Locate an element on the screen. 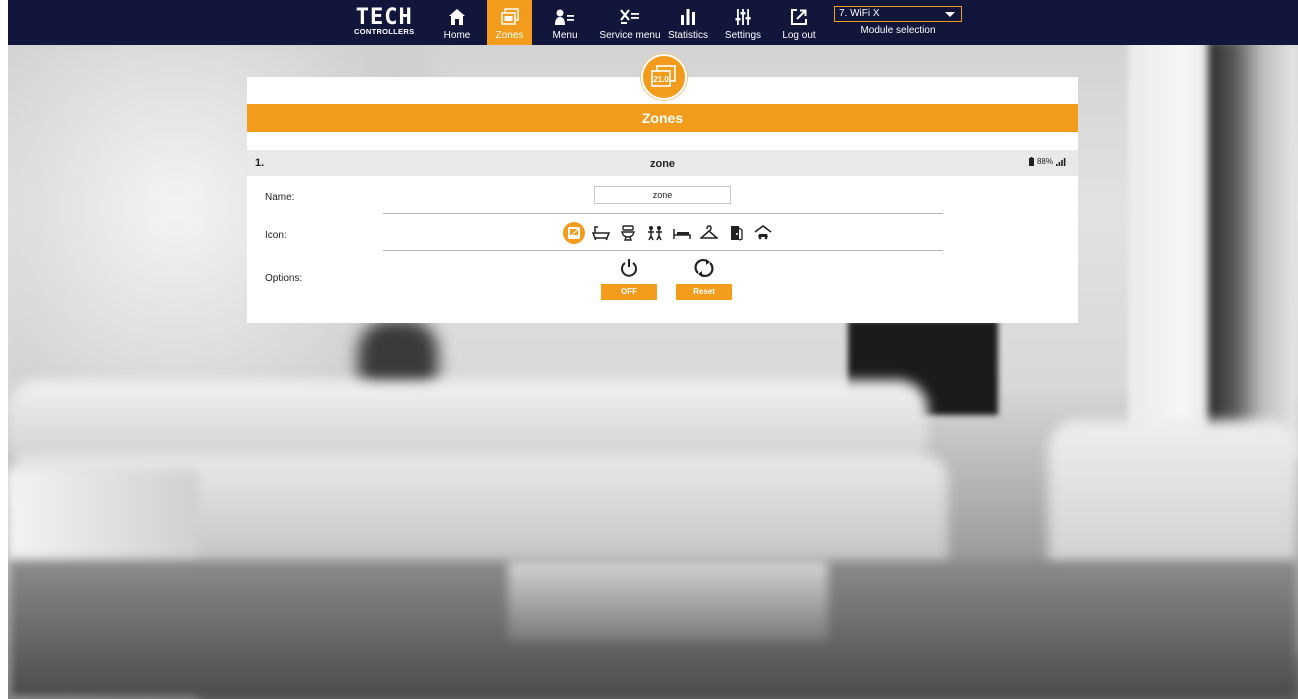 Image resolution: width=1298 pixels, height=699 pixels. reset-icon is located at coordinates (704, 268).